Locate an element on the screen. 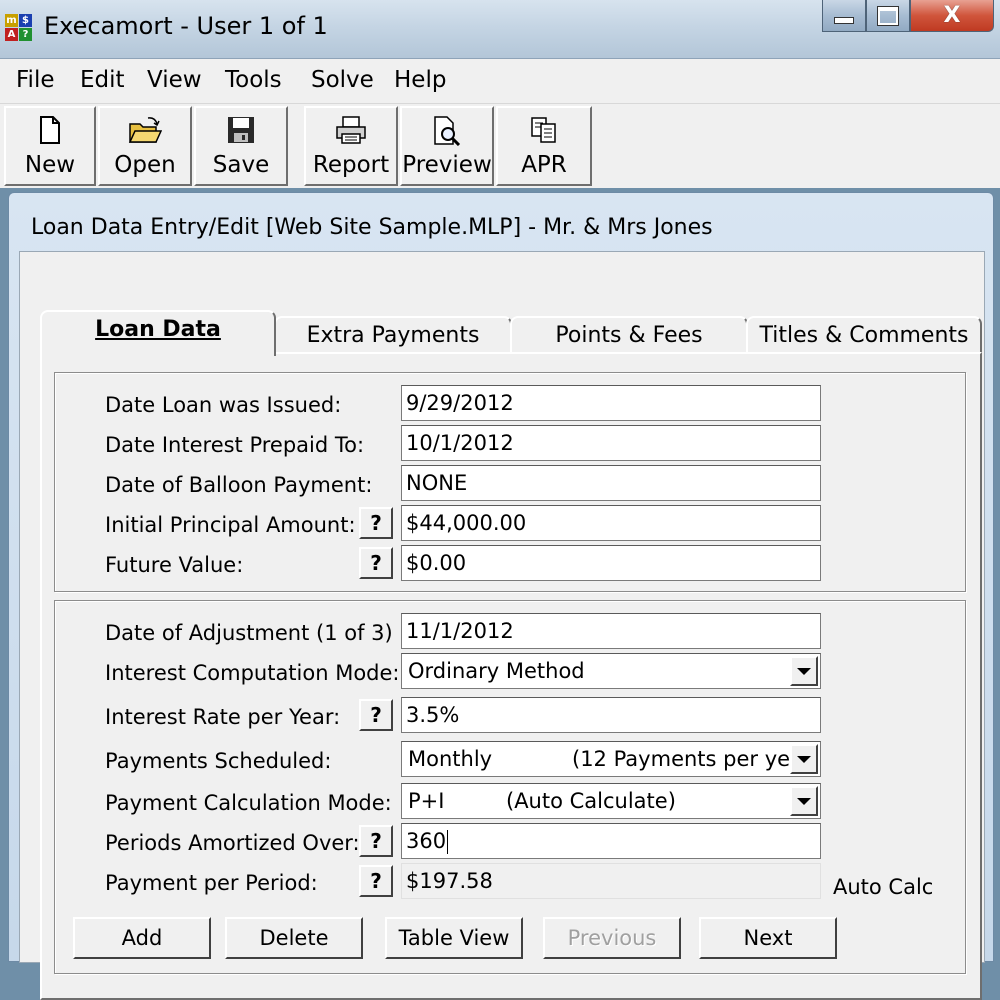  interest-mode-value: Ordinary Method is located at coordinates (496, 671).